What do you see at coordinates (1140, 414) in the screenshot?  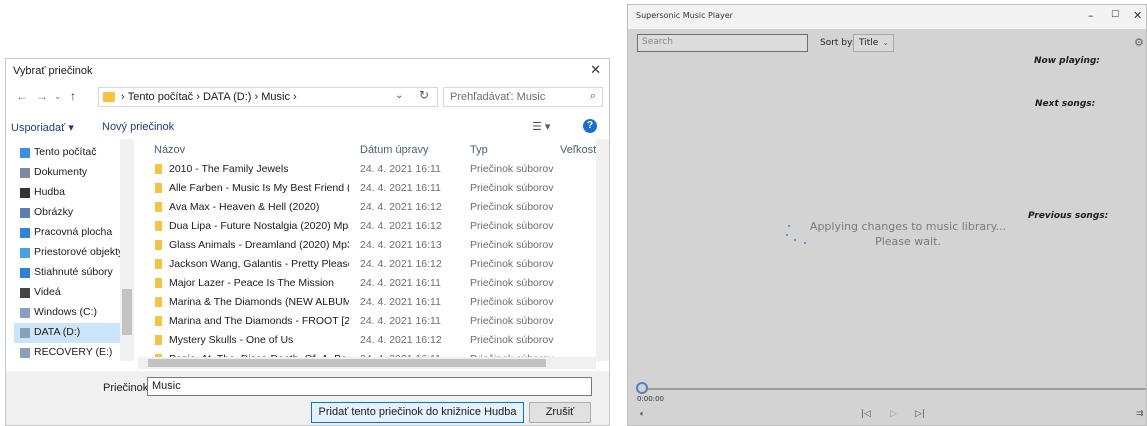 I see `queue-icon: ⇉` at bounding box center [1140, 414].